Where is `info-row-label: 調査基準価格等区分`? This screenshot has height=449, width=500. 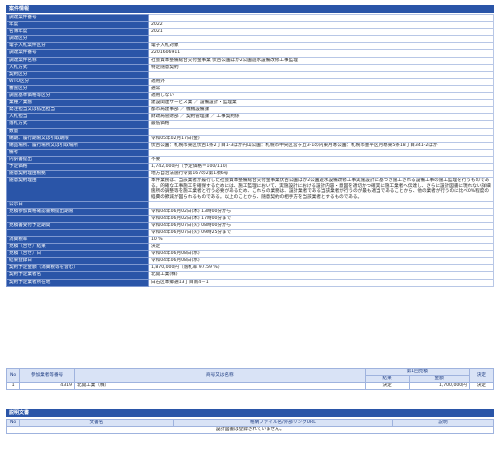 info-row-label: 調査基準価格等区分 is located at coordinates (77, 96).